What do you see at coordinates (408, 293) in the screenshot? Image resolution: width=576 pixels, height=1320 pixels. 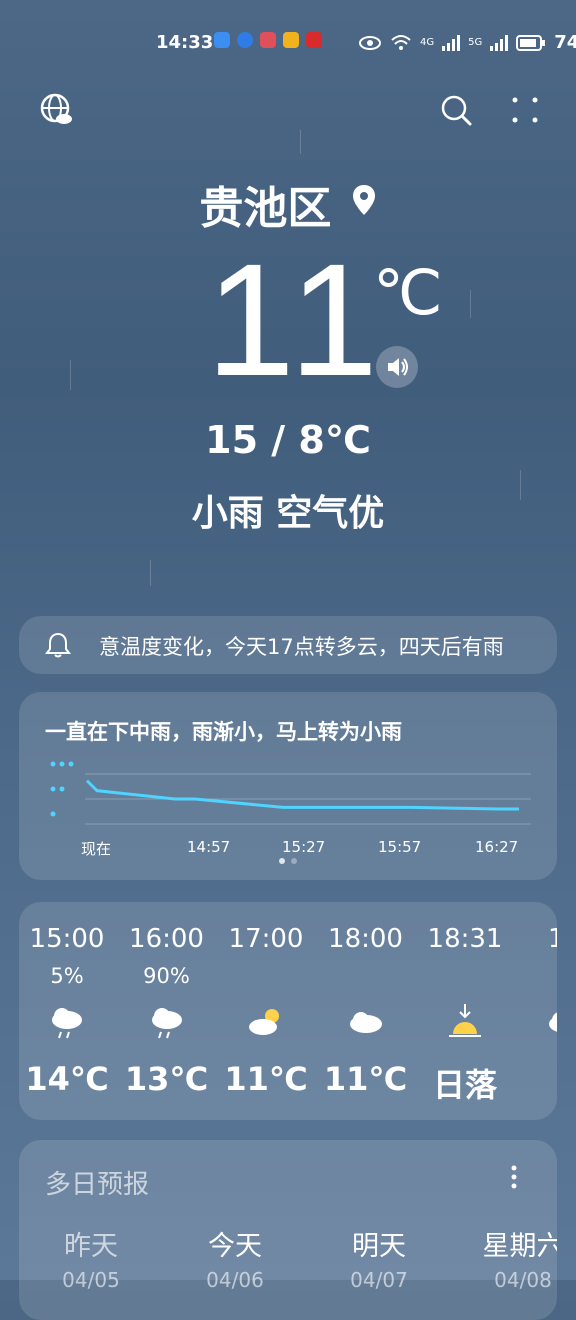 I see `temperature-unit: ℃` at bounding box center [408, 293].